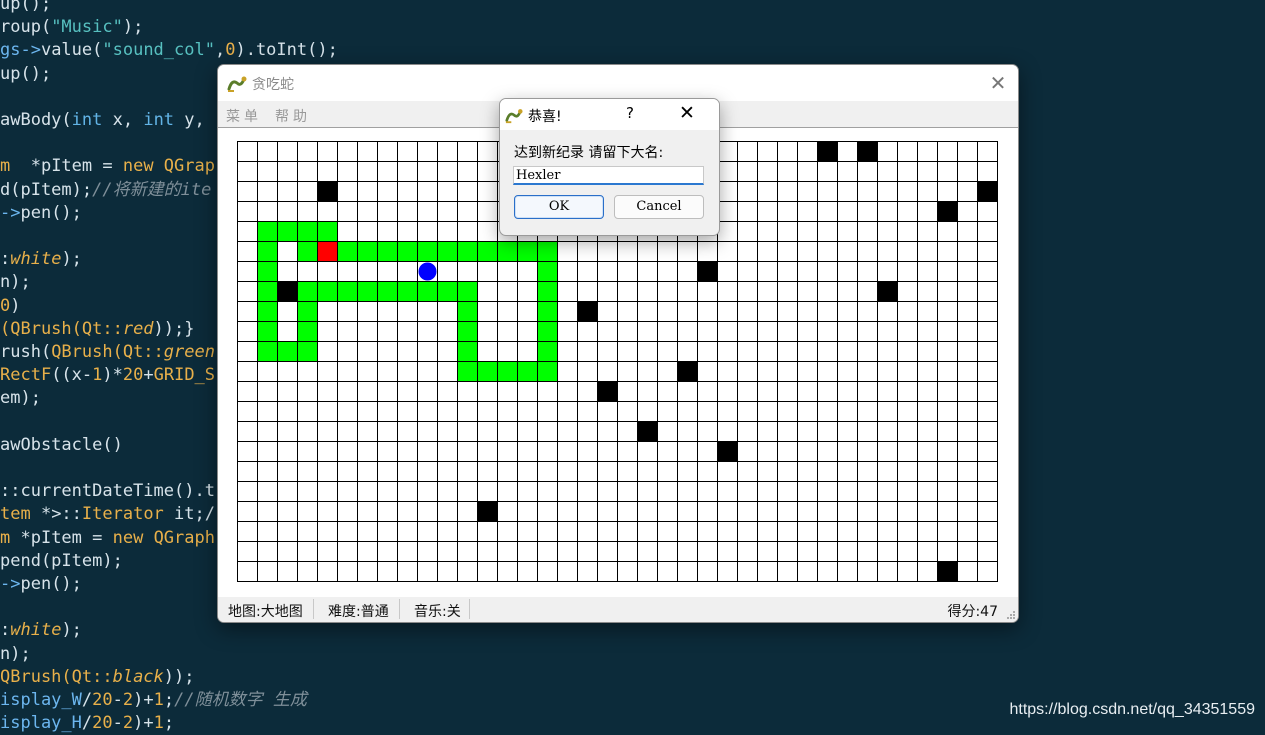  I want to click on code-token: *>::, so click(56, 514).